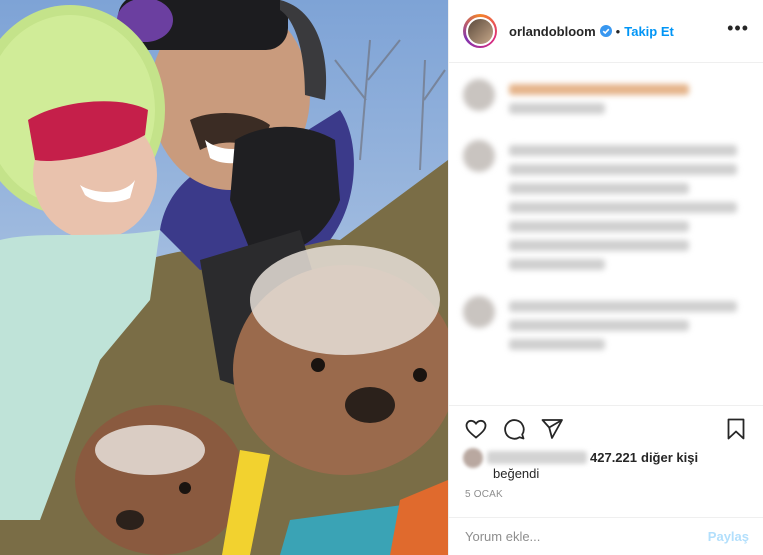 The image size is (763, 555). I want to click on share-button, so click(552, 429).